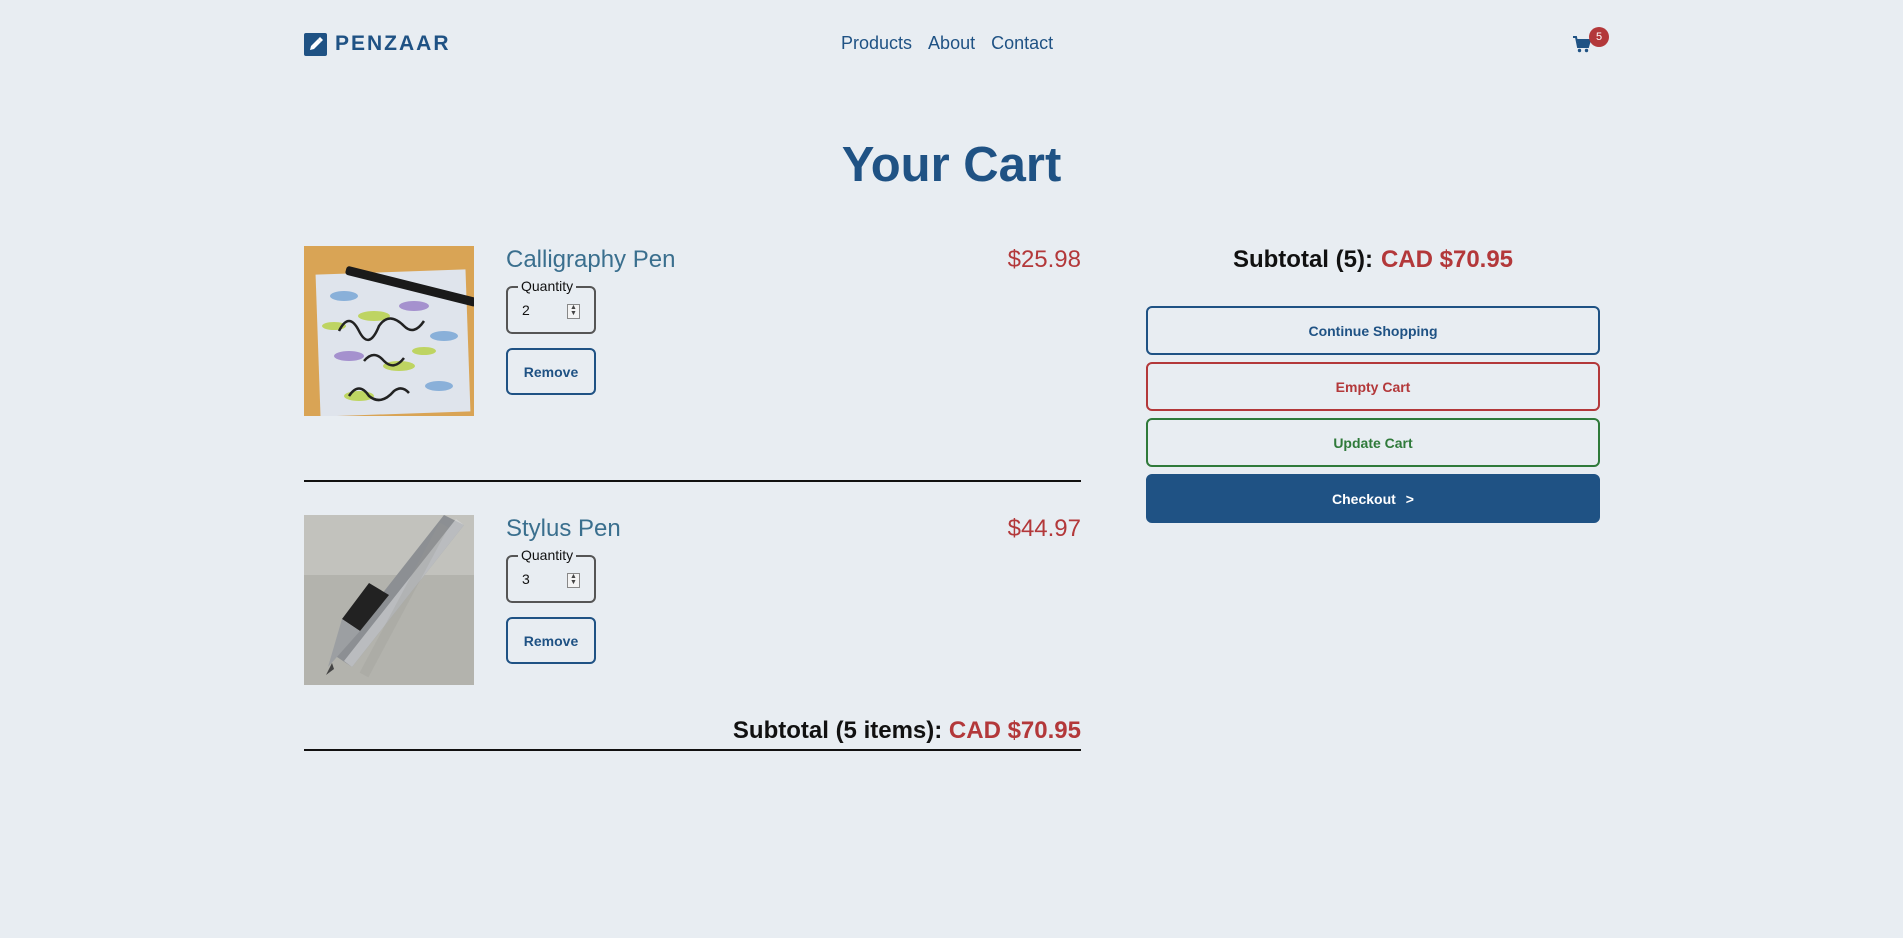  I want to click on nav-about: About, so click(951, 43).